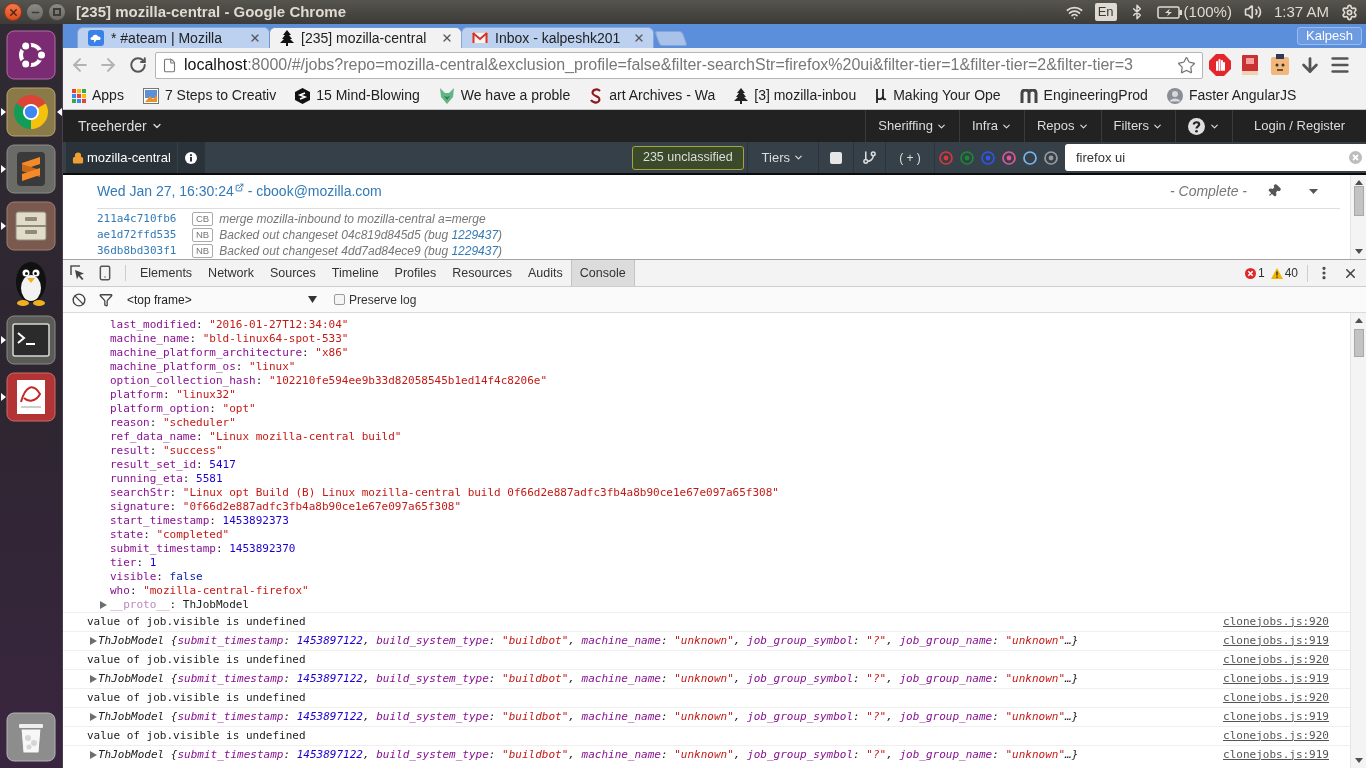 The height and width of the screenshot is (768, 1366). Describe the element at coordinates (652, 95) in the screenshot. I see `bookmark: art Archives - Wa` at that location.